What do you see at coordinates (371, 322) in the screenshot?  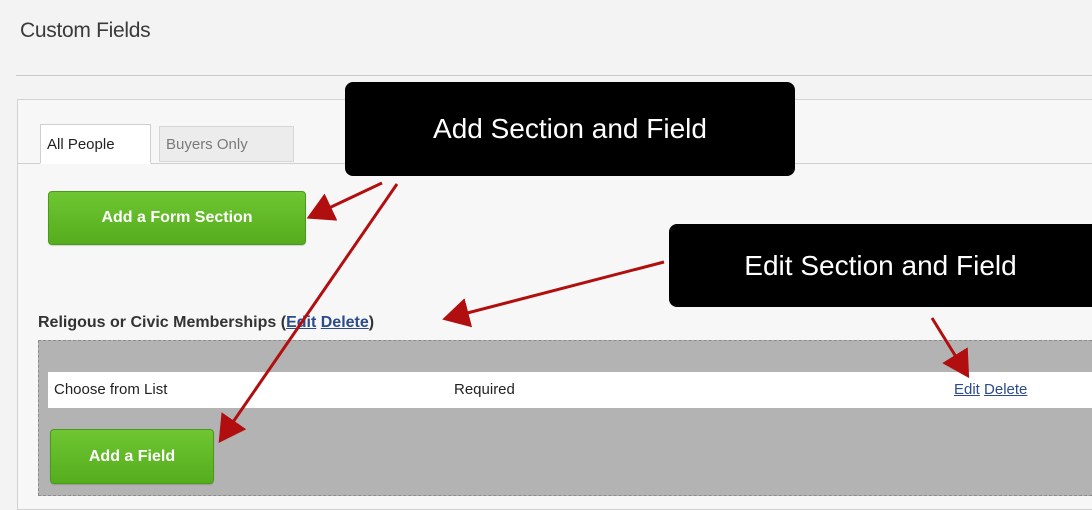 I see `section-close-paren: )` at bounding box center [371, 322].